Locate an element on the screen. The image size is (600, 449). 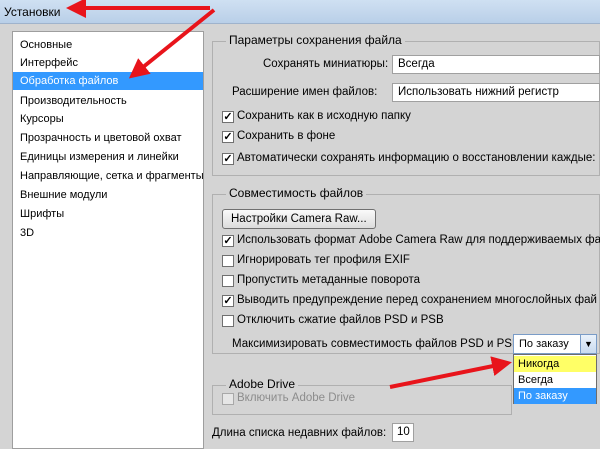
title-bar: Установки is located at coordinates (300, 12).